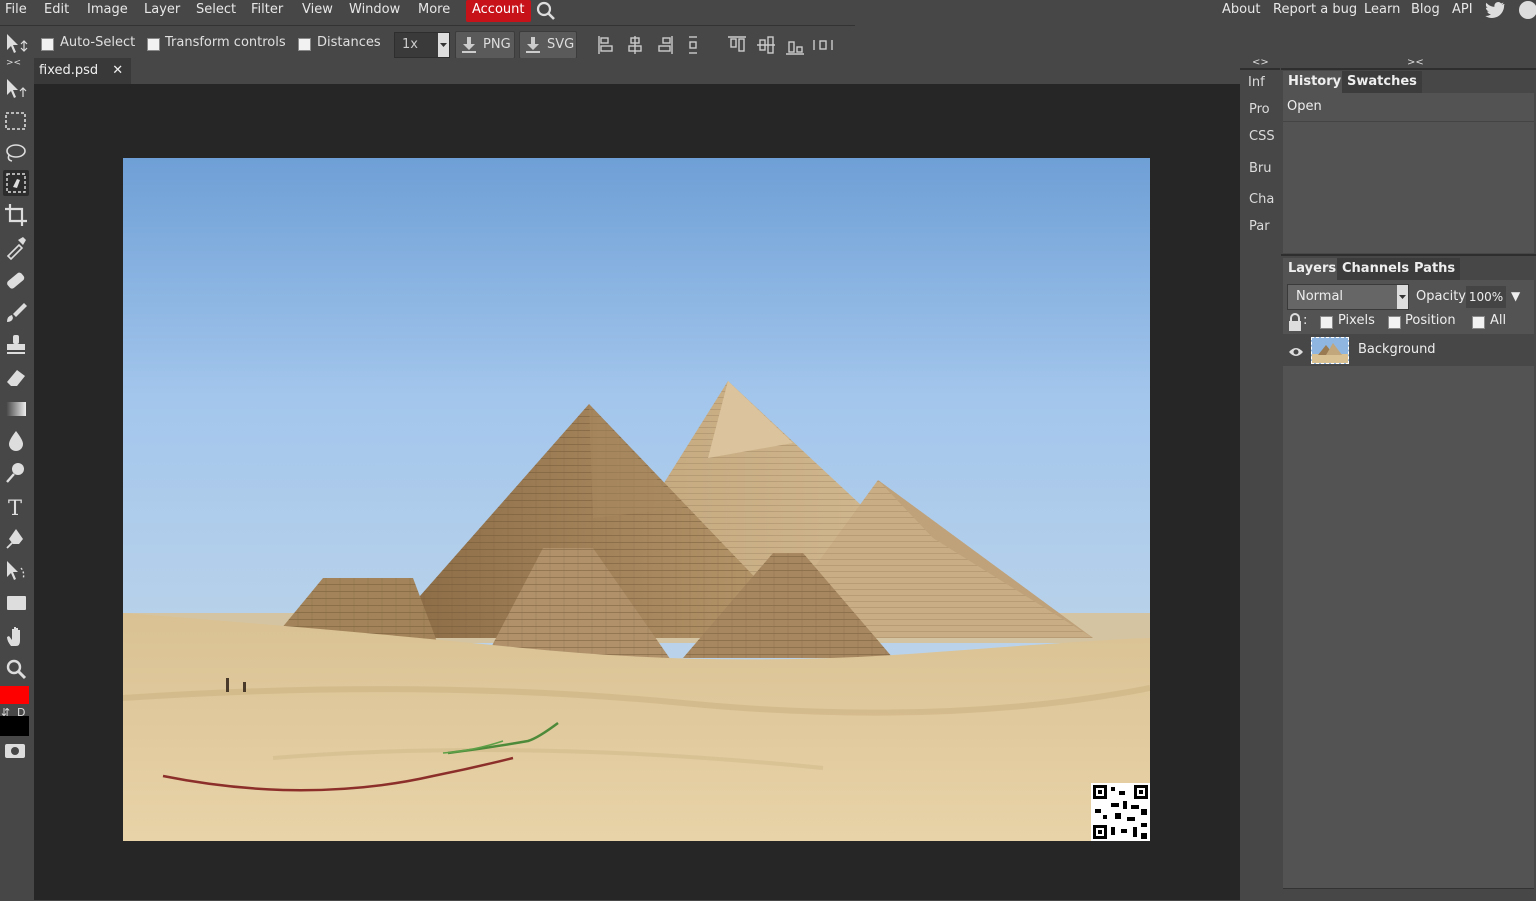  I want to click on right-panel-toggle: ><, so click(1415, 62).